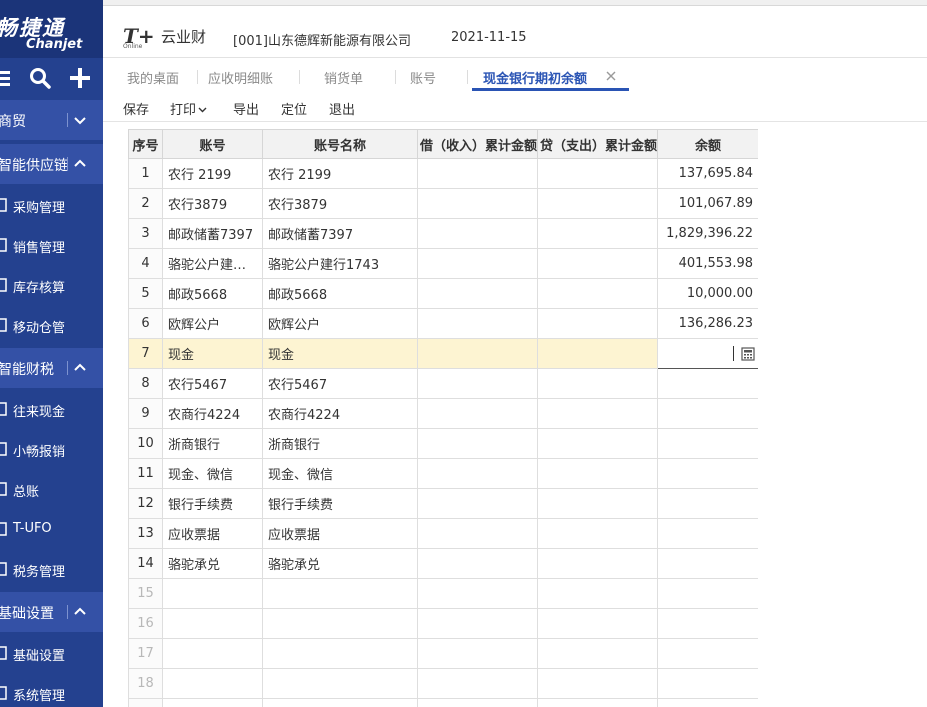 The image size is (927, 707). Describe the element at coordinates (707, 144) in the screenshot. I see `column-header-balance: 余额` at that location.